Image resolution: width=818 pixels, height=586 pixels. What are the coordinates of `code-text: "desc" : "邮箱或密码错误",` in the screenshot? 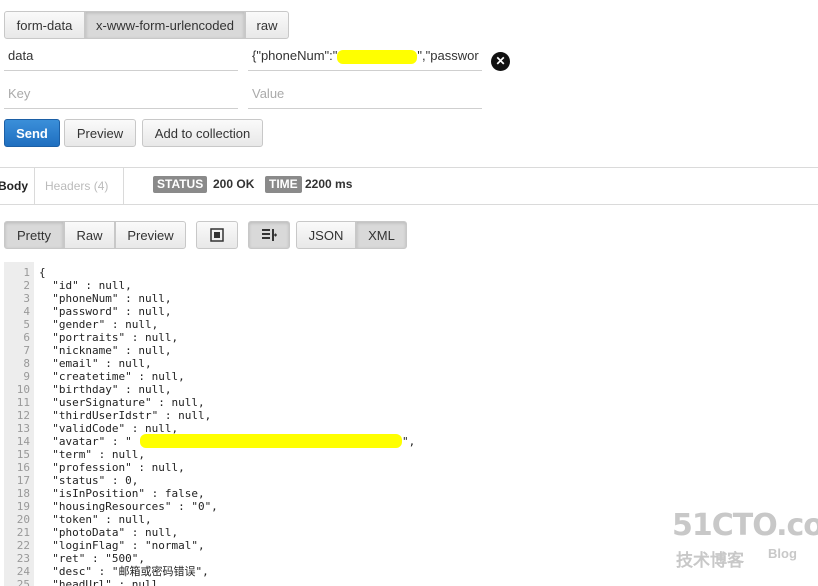 It's located at (124, 571).